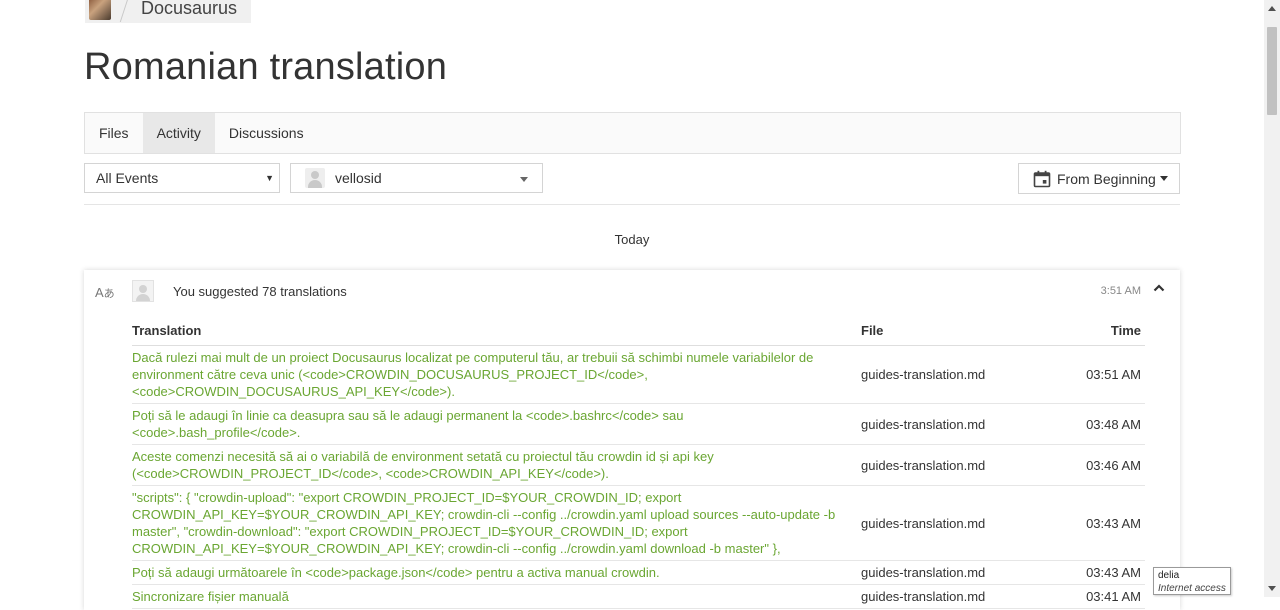  I want to click on translate-icon: Aあ, so click(105, 292).